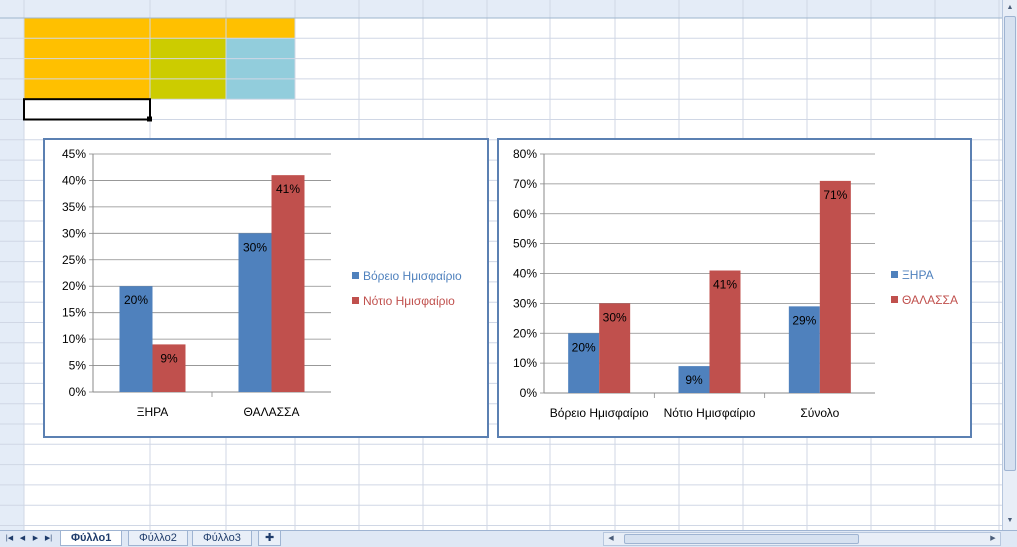 The image size is (1017, 547). What do you see at coordinates (409, 301) in the screenshot?
I see `legend-label: Νότιο Ημισφαίριο` at bounding box center [409, 301].